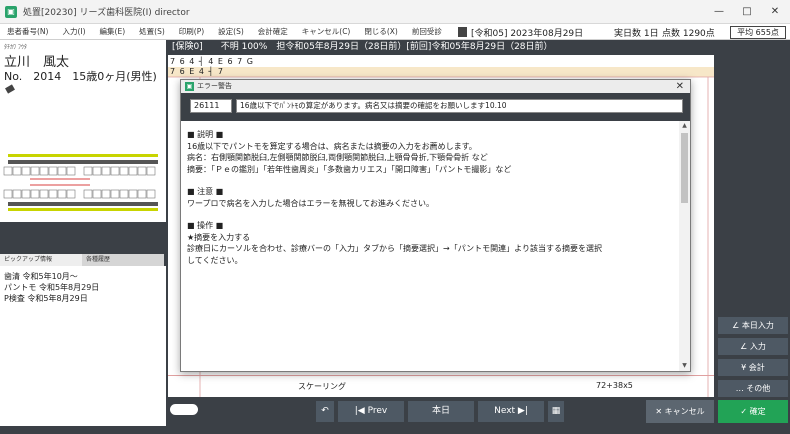 Image resolution: width=790 pixels, height=434 pixels. Describe the element at coordinates (773, 12) in the screenshot. I see `close-window-button: ✕` at that location.